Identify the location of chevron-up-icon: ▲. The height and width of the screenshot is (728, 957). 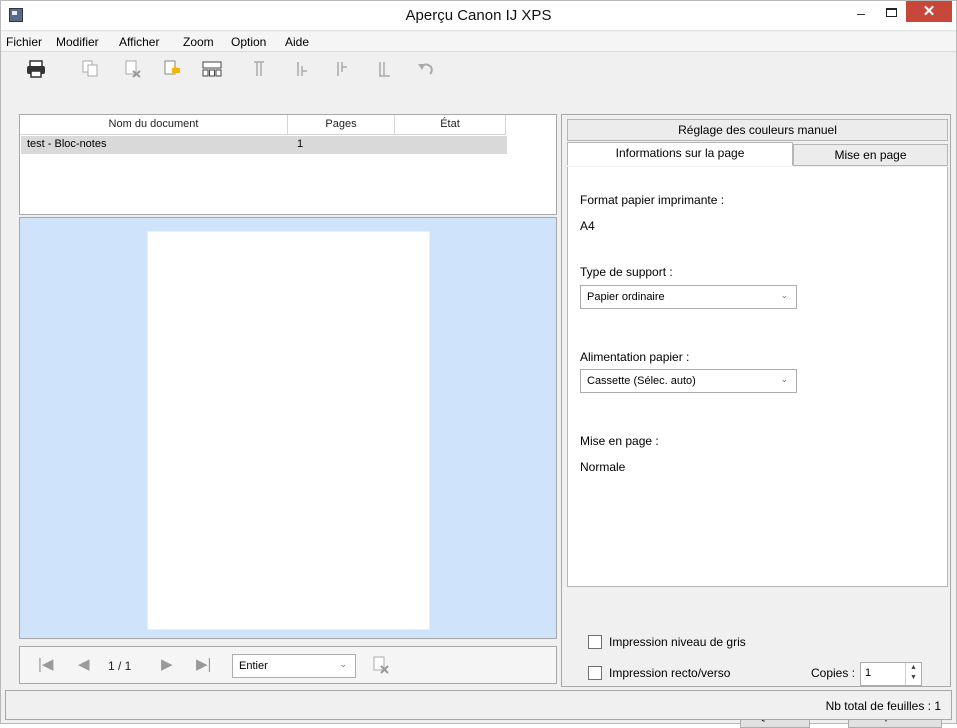
(913, 668).